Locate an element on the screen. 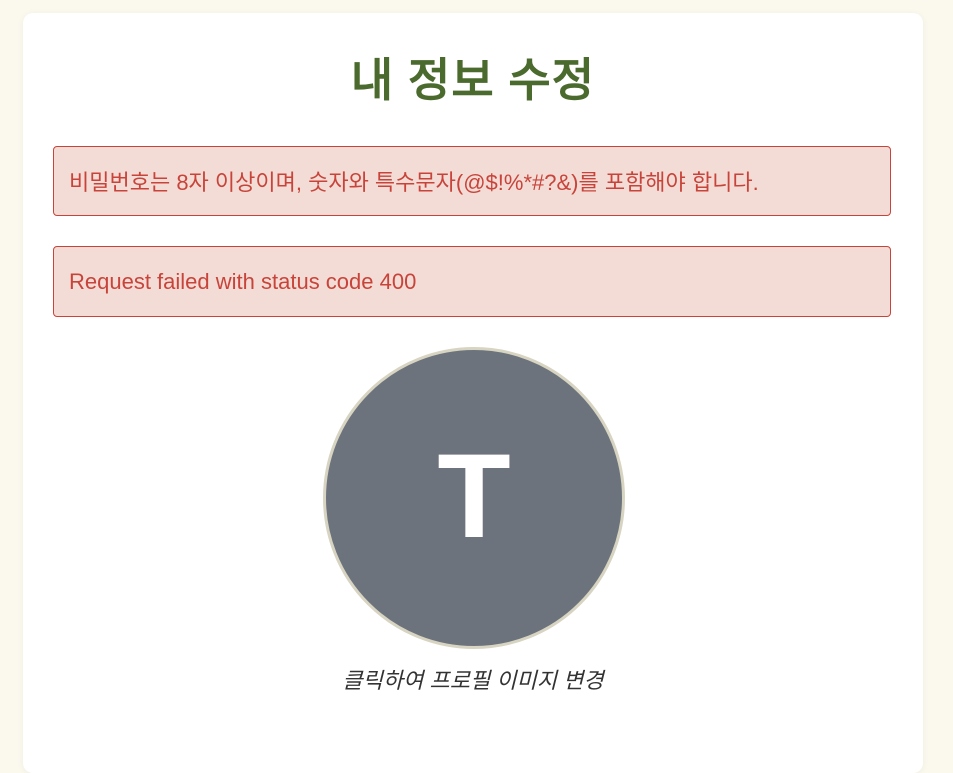 The width and height of the screenshot is (953, 773). request-error-message: Request failed with status code 400 is located at coordinates (243, 281).